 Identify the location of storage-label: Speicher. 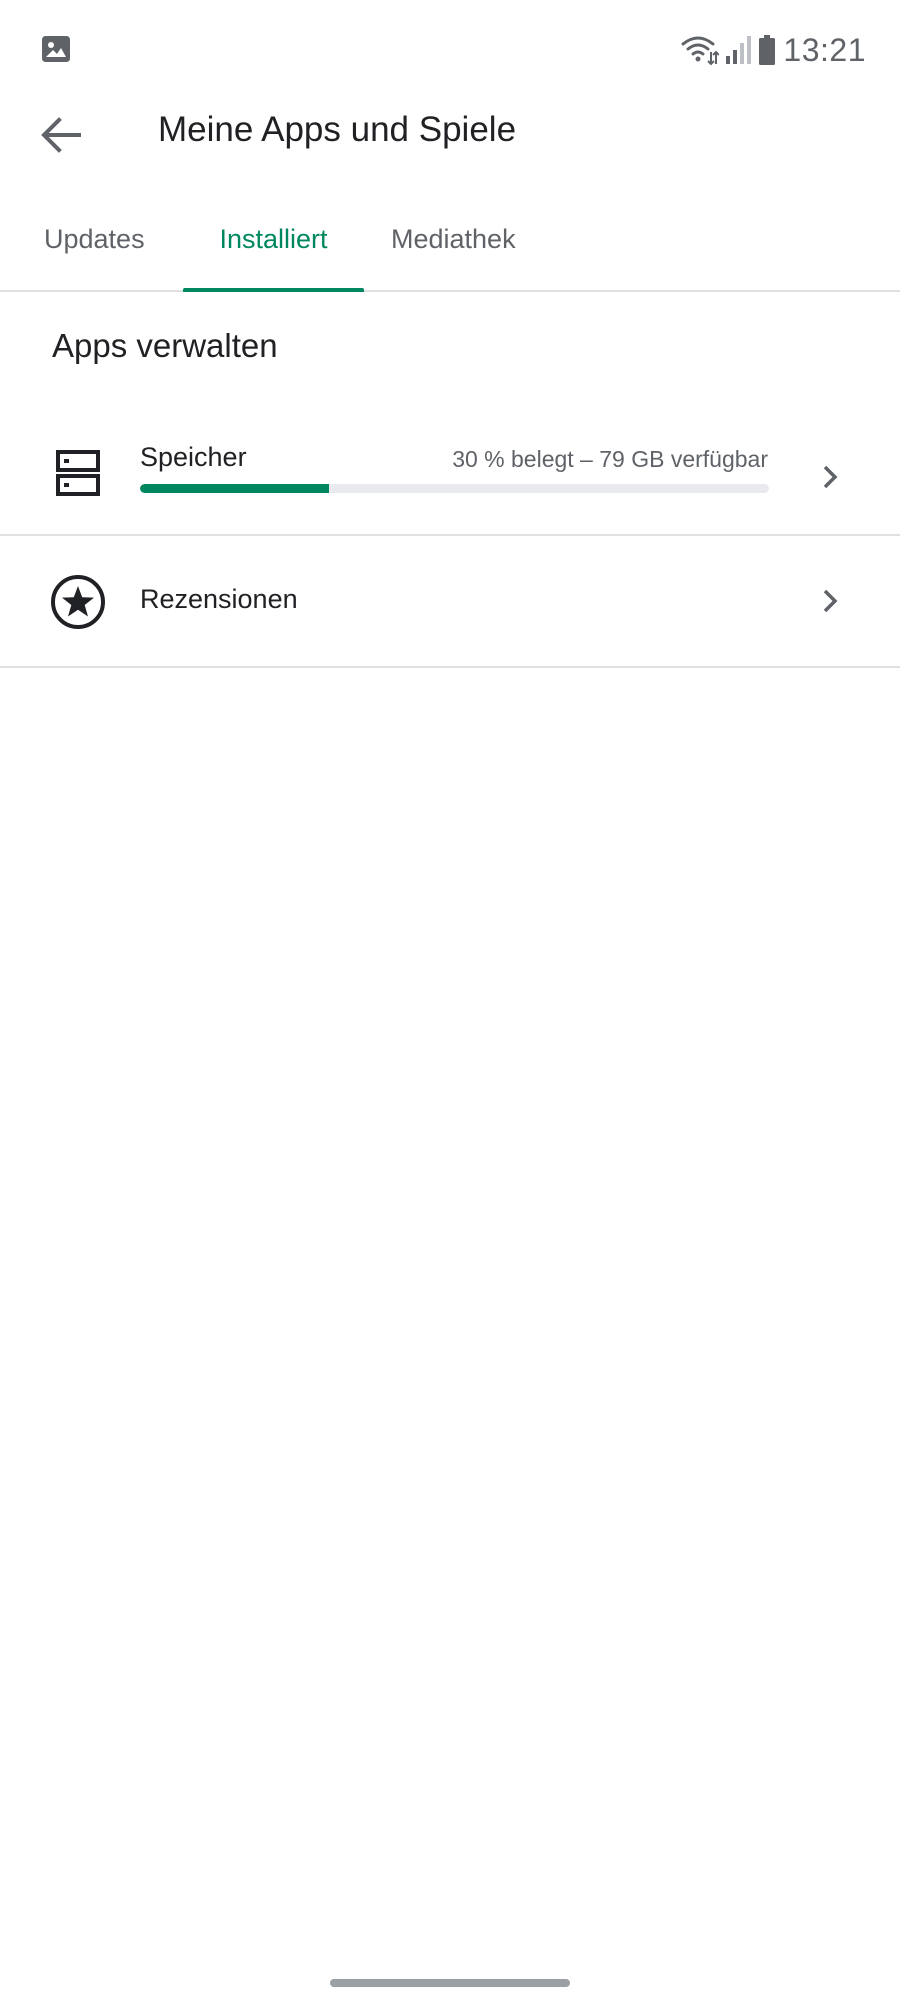
(193, 457).